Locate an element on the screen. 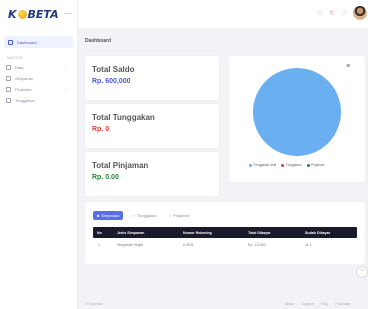 Image resolution: width=368 pixels, height=309 pixels. tab-simpanan: ■ Simpanan is located at coordinates (108, 215).